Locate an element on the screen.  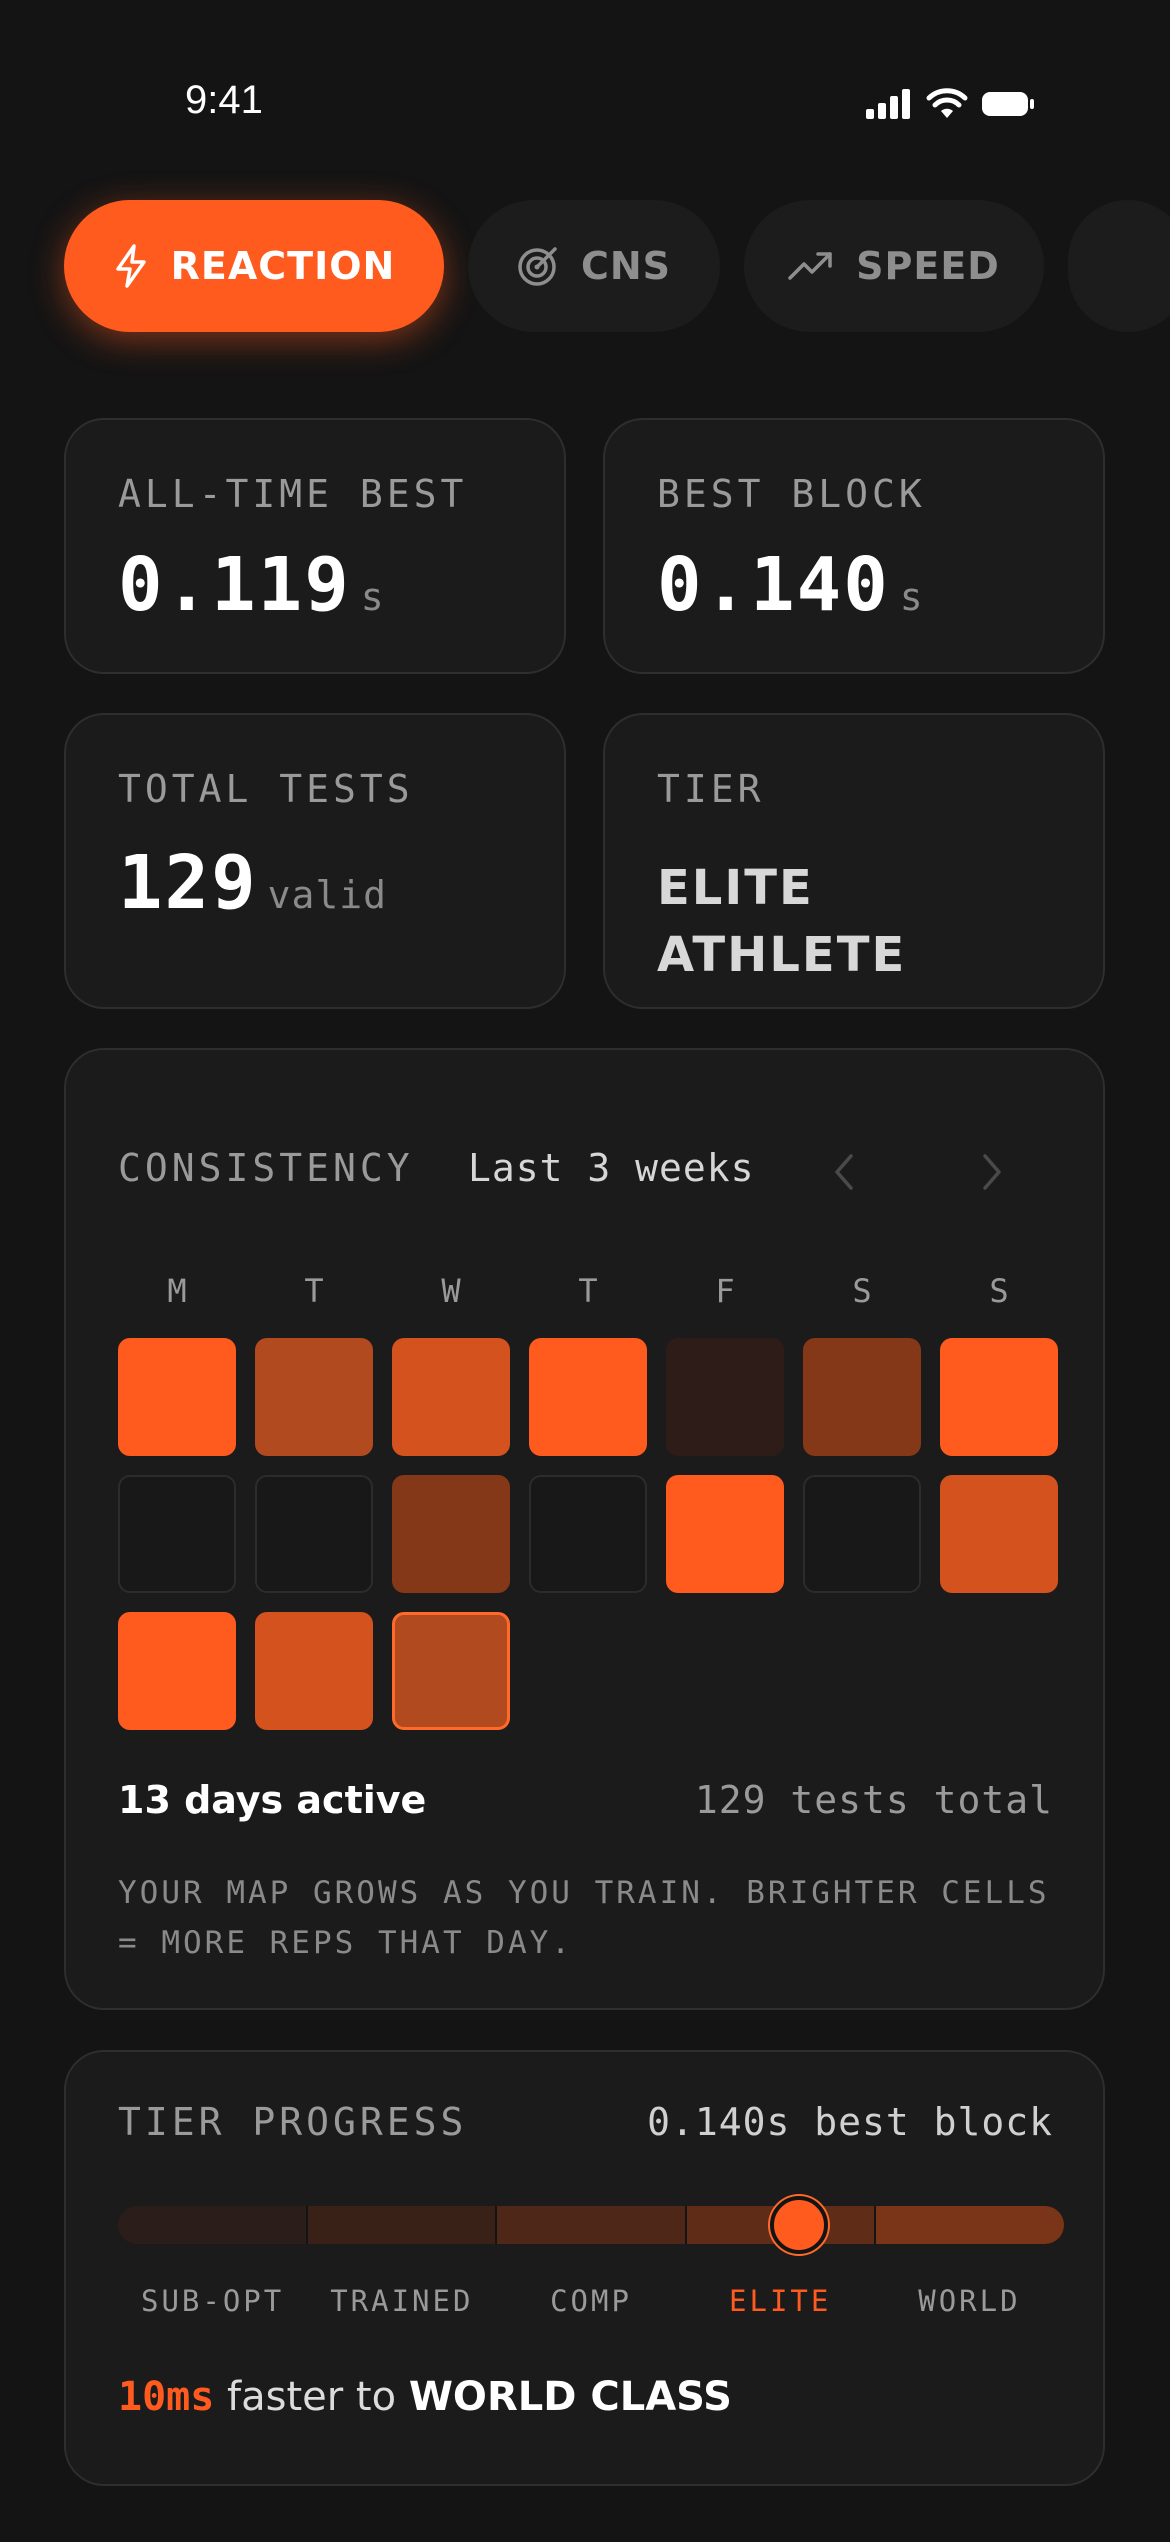
wifi-icon is located at coordinates (947, 103).